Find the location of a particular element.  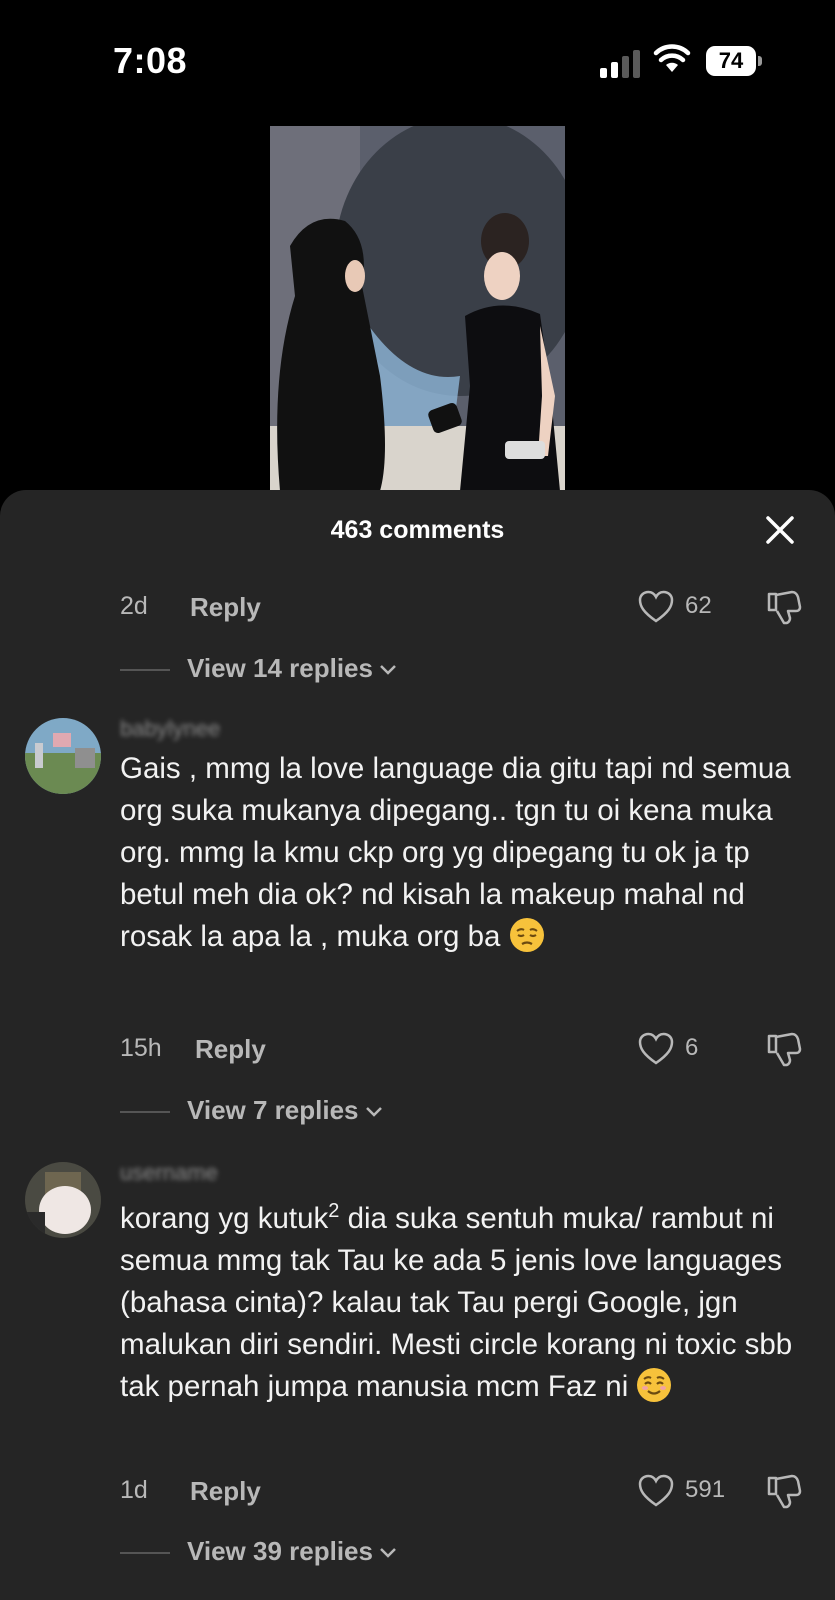

wifi-icon is located at coordinates (672, 58).